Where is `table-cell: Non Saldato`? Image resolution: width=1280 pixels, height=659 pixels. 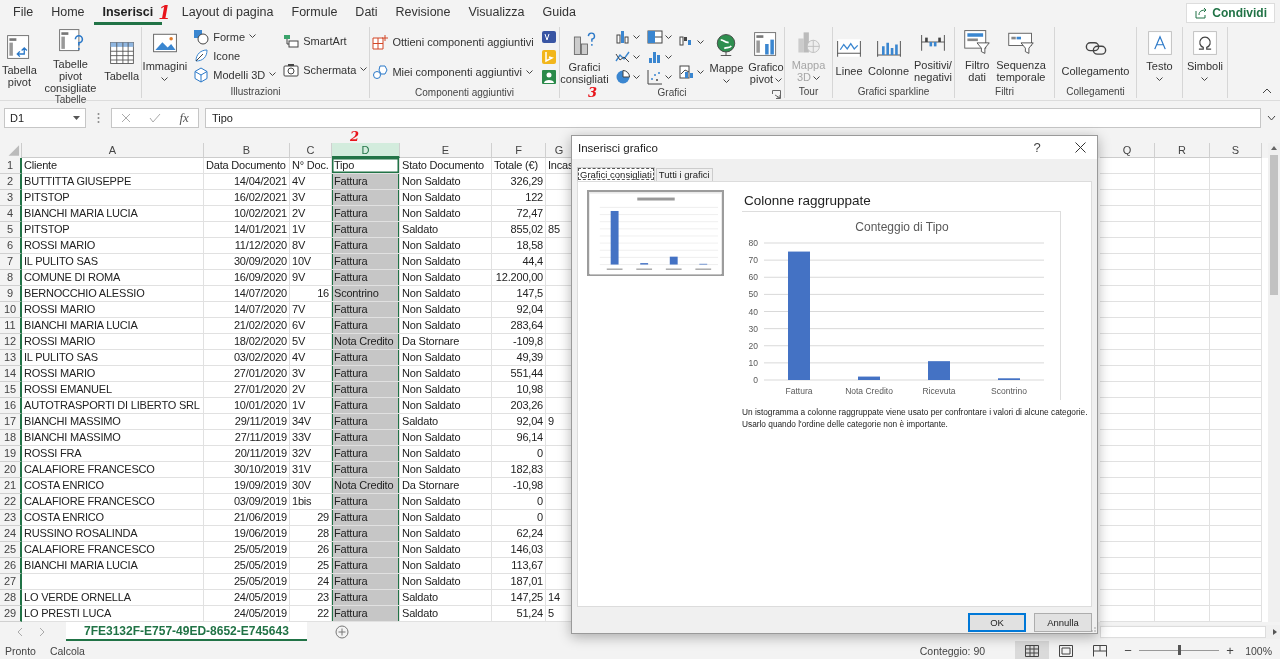 table-cell: Non Saldato is located at coordinates (446, 550).